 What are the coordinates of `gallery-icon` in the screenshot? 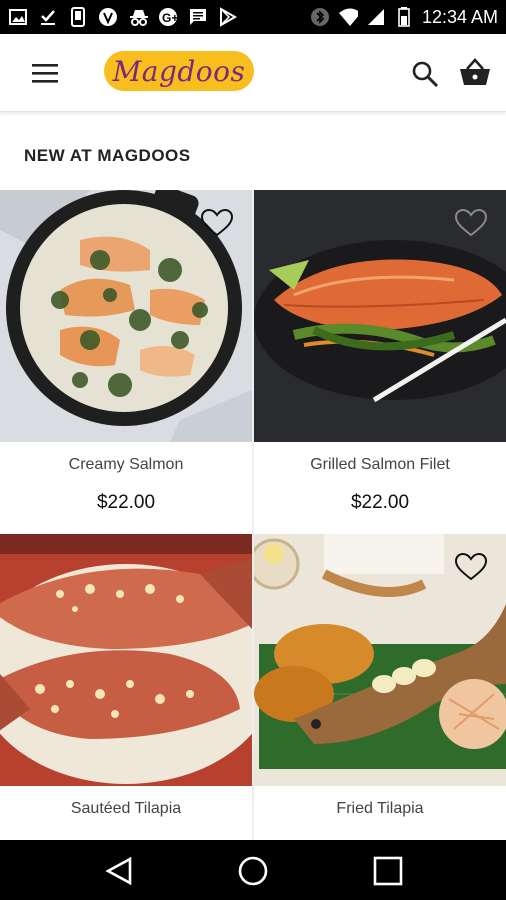 It's located at (18, 17).